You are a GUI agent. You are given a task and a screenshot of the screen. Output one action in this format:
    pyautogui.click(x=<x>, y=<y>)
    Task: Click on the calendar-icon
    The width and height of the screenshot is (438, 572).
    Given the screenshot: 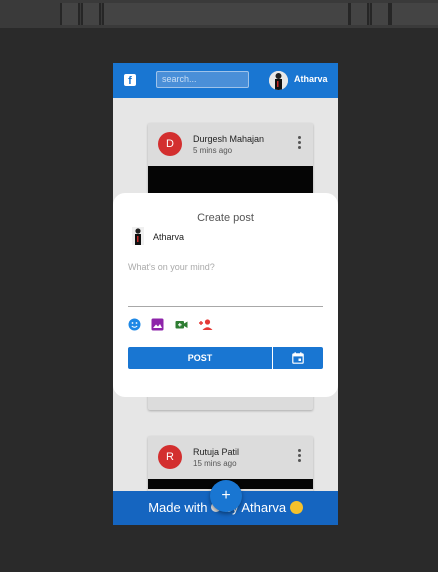 What is the action you would take?
    pyautogui.click(x=298, y=358)
    